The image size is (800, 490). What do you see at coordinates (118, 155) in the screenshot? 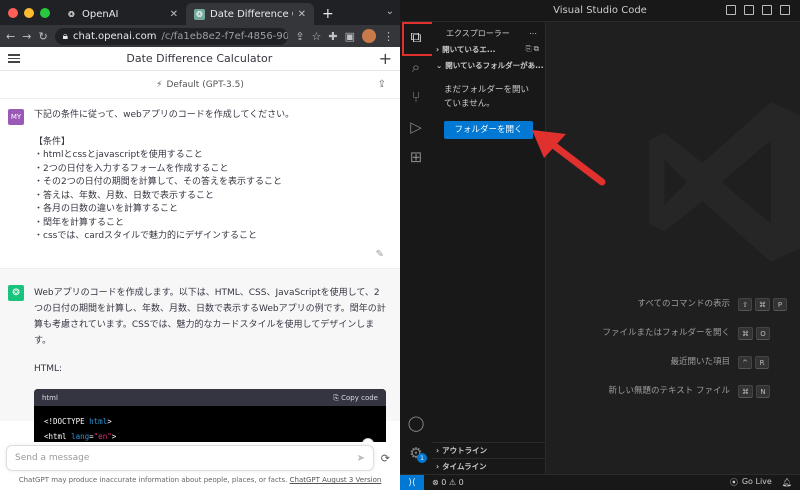
I see `user-line: ・htmlとcssとjavascriptを使用すること` at bounding box center [118, 155].